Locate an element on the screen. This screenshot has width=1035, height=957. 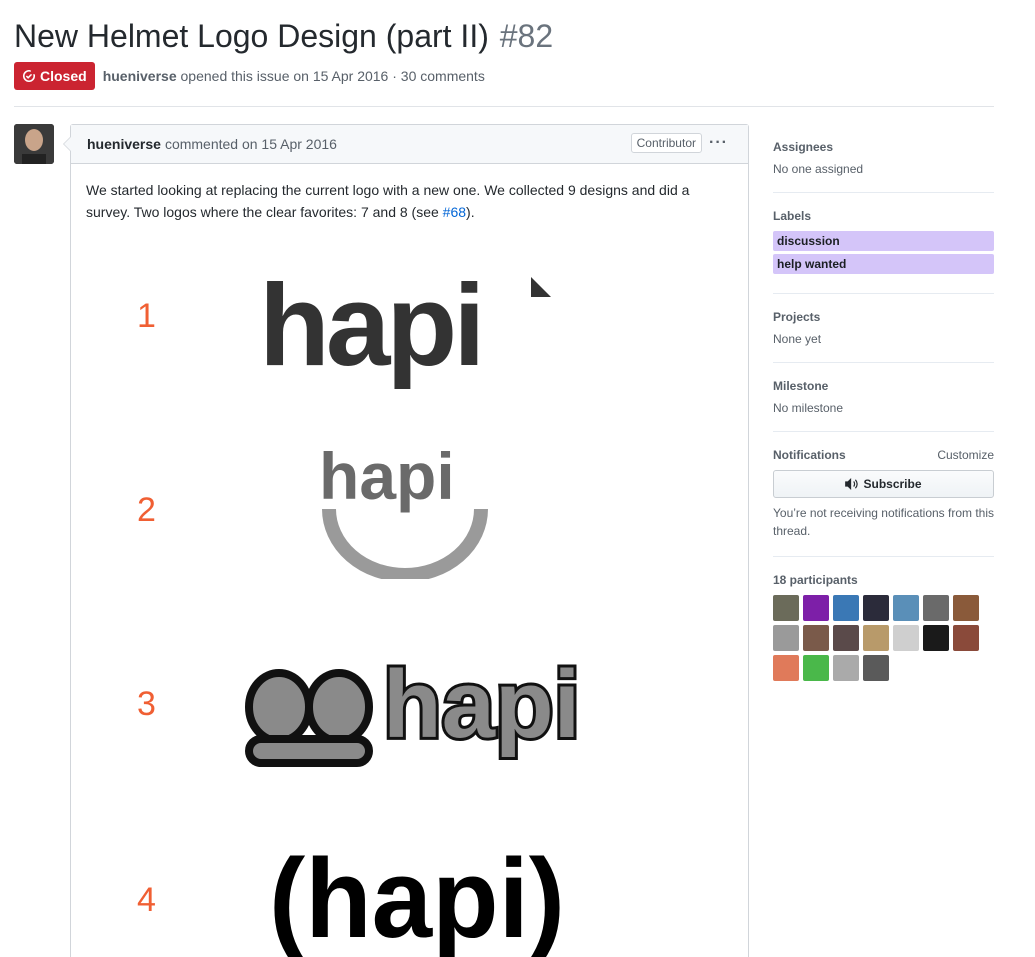
logo-1-text: hapi is located at coordinates (370, 327).